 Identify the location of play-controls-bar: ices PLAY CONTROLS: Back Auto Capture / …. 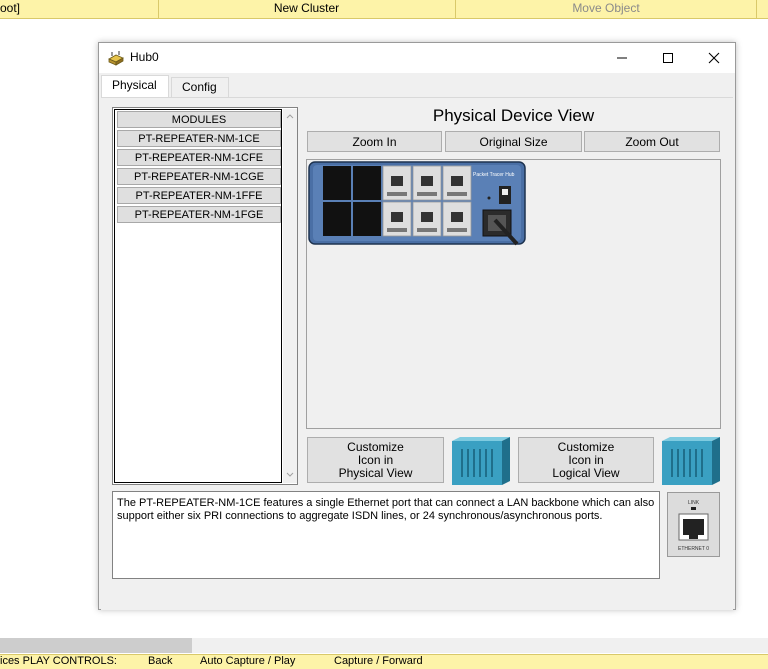
(384, 661).